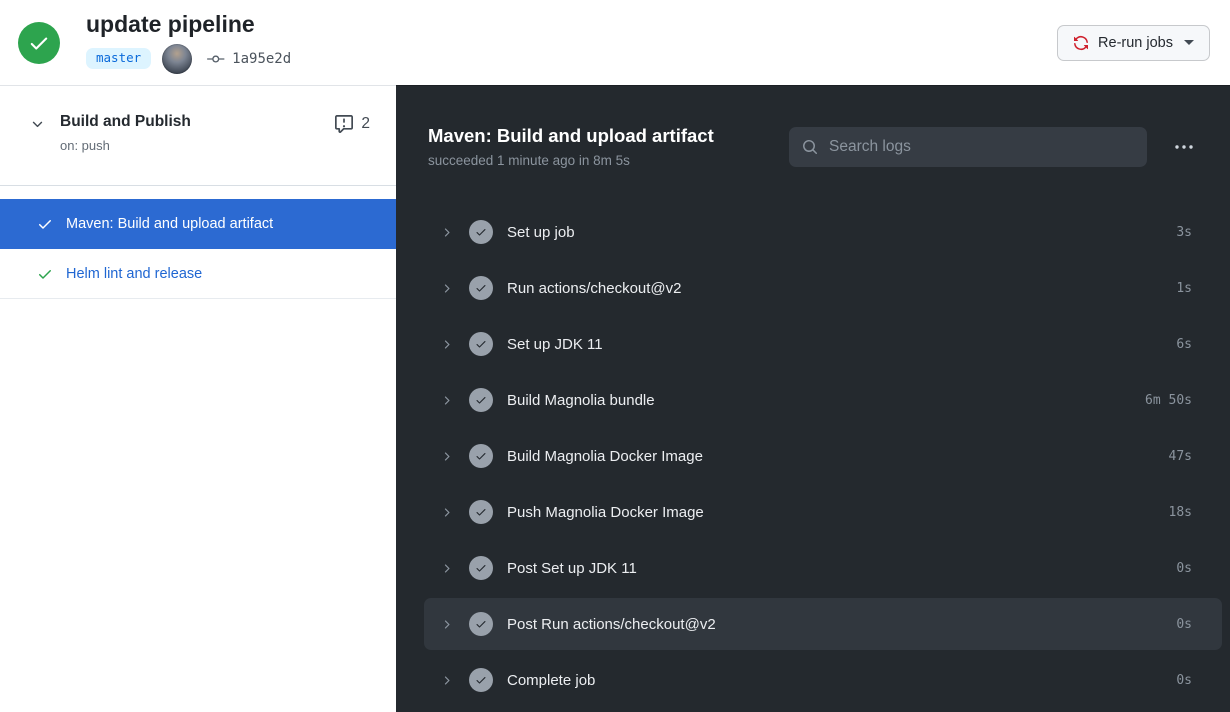 This screenshot has height=712, width=1230. I want to click on workflow-name: Build and Publish, so click(125, 121).